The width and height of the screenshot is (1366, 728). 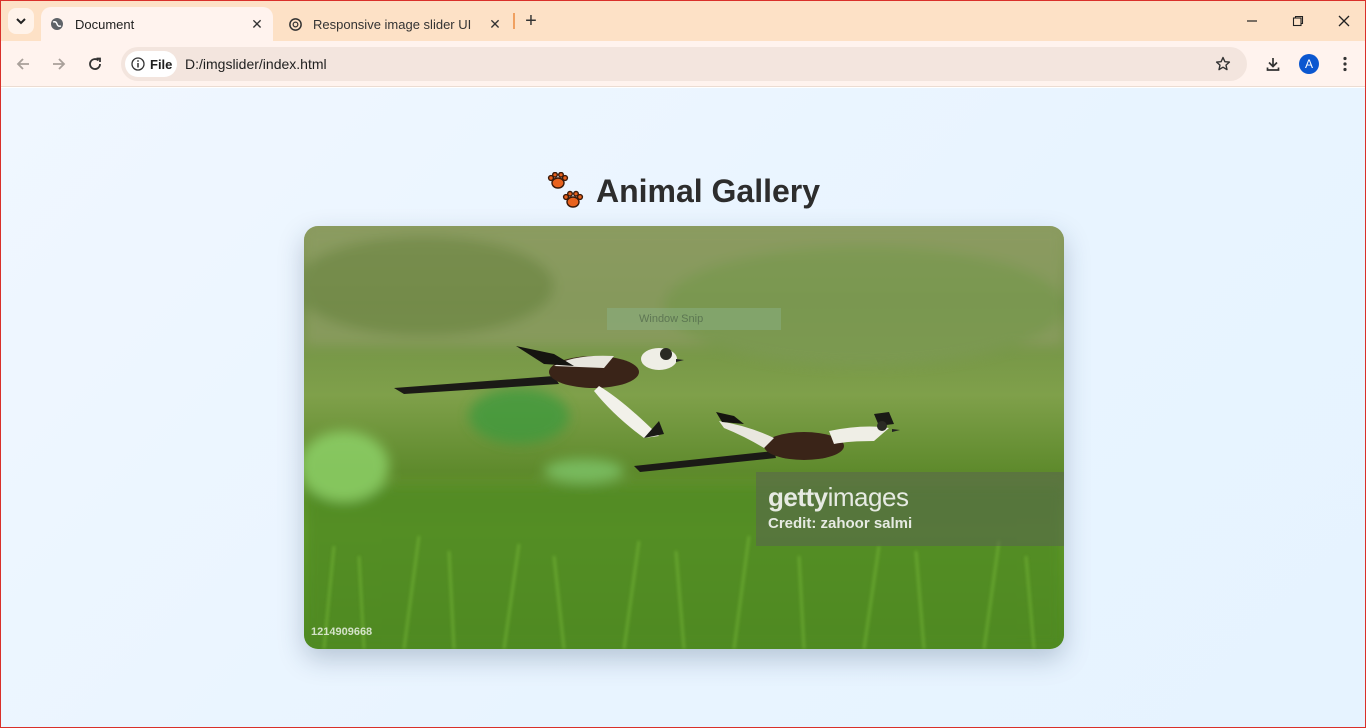 I want to click on tab-title: Document, so click(x=105, y=24).